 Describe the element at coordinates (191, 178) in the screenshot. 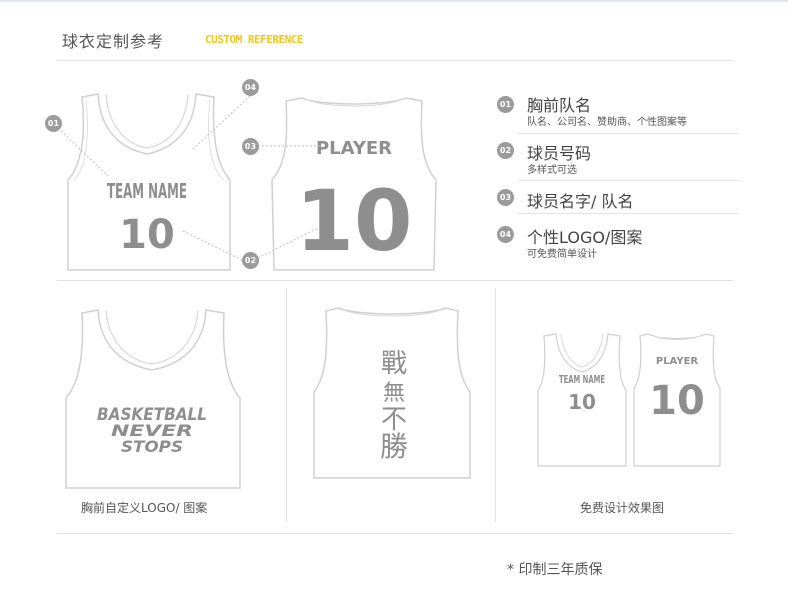

I see `callout-lines` at that location.